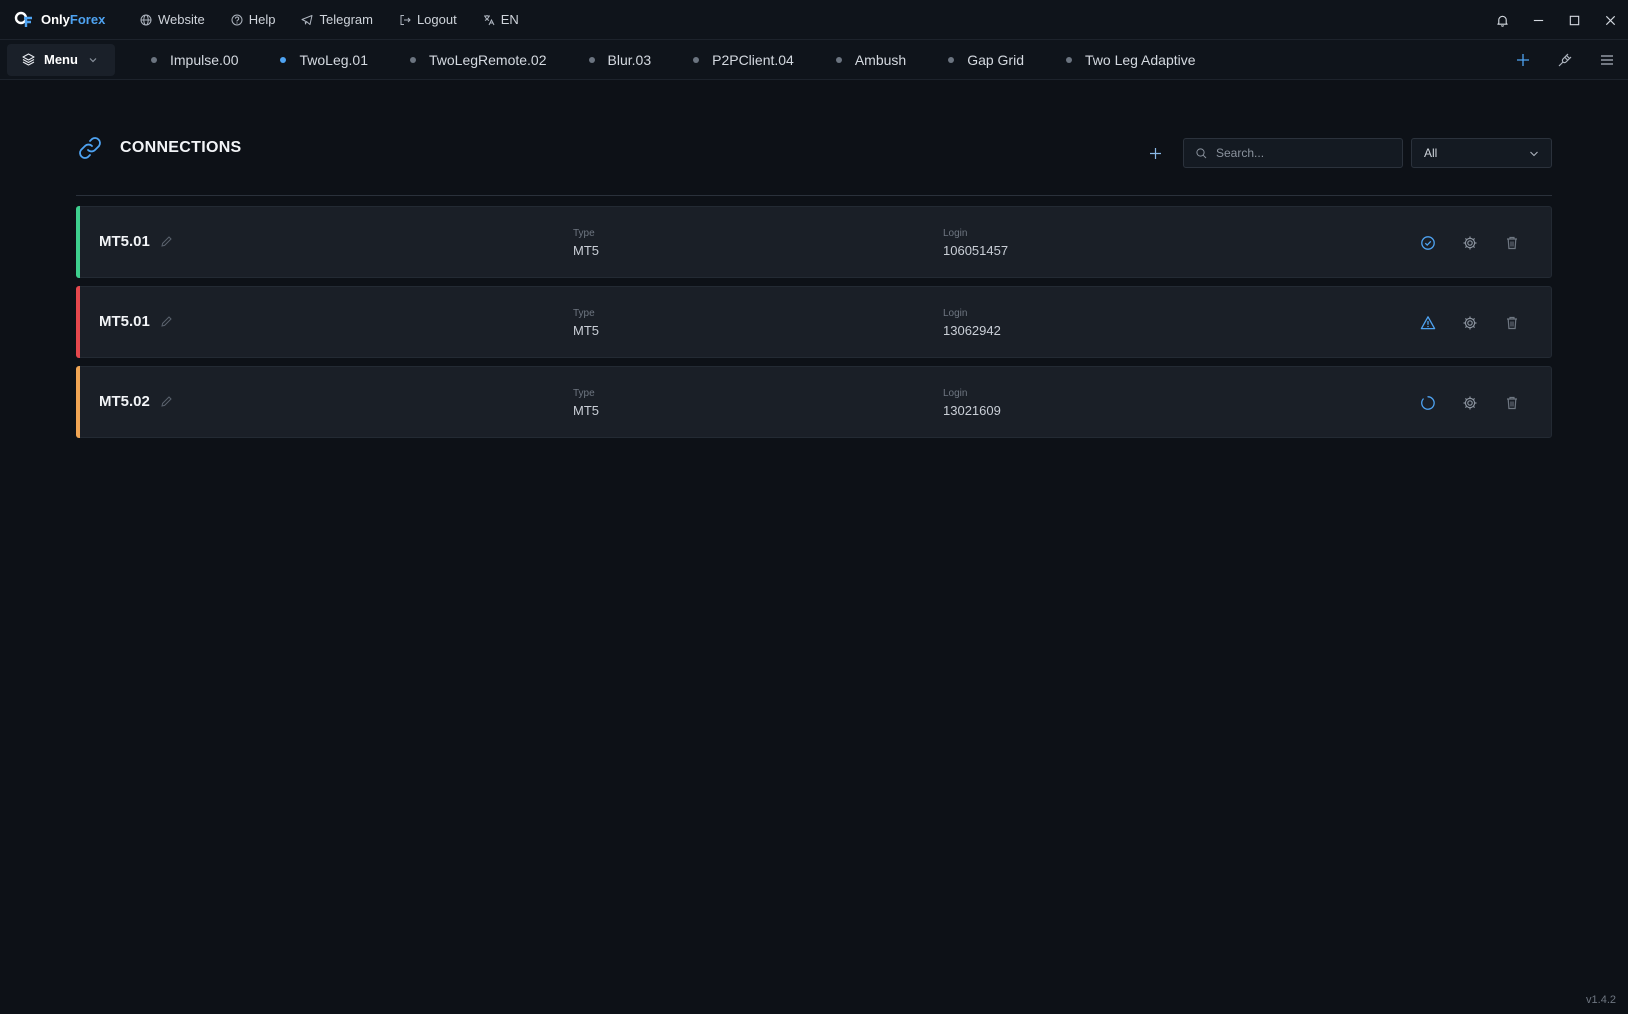 This screenshot has height=1014, width=1628. I want to click on logout-link: Logout, so click(428, 19).